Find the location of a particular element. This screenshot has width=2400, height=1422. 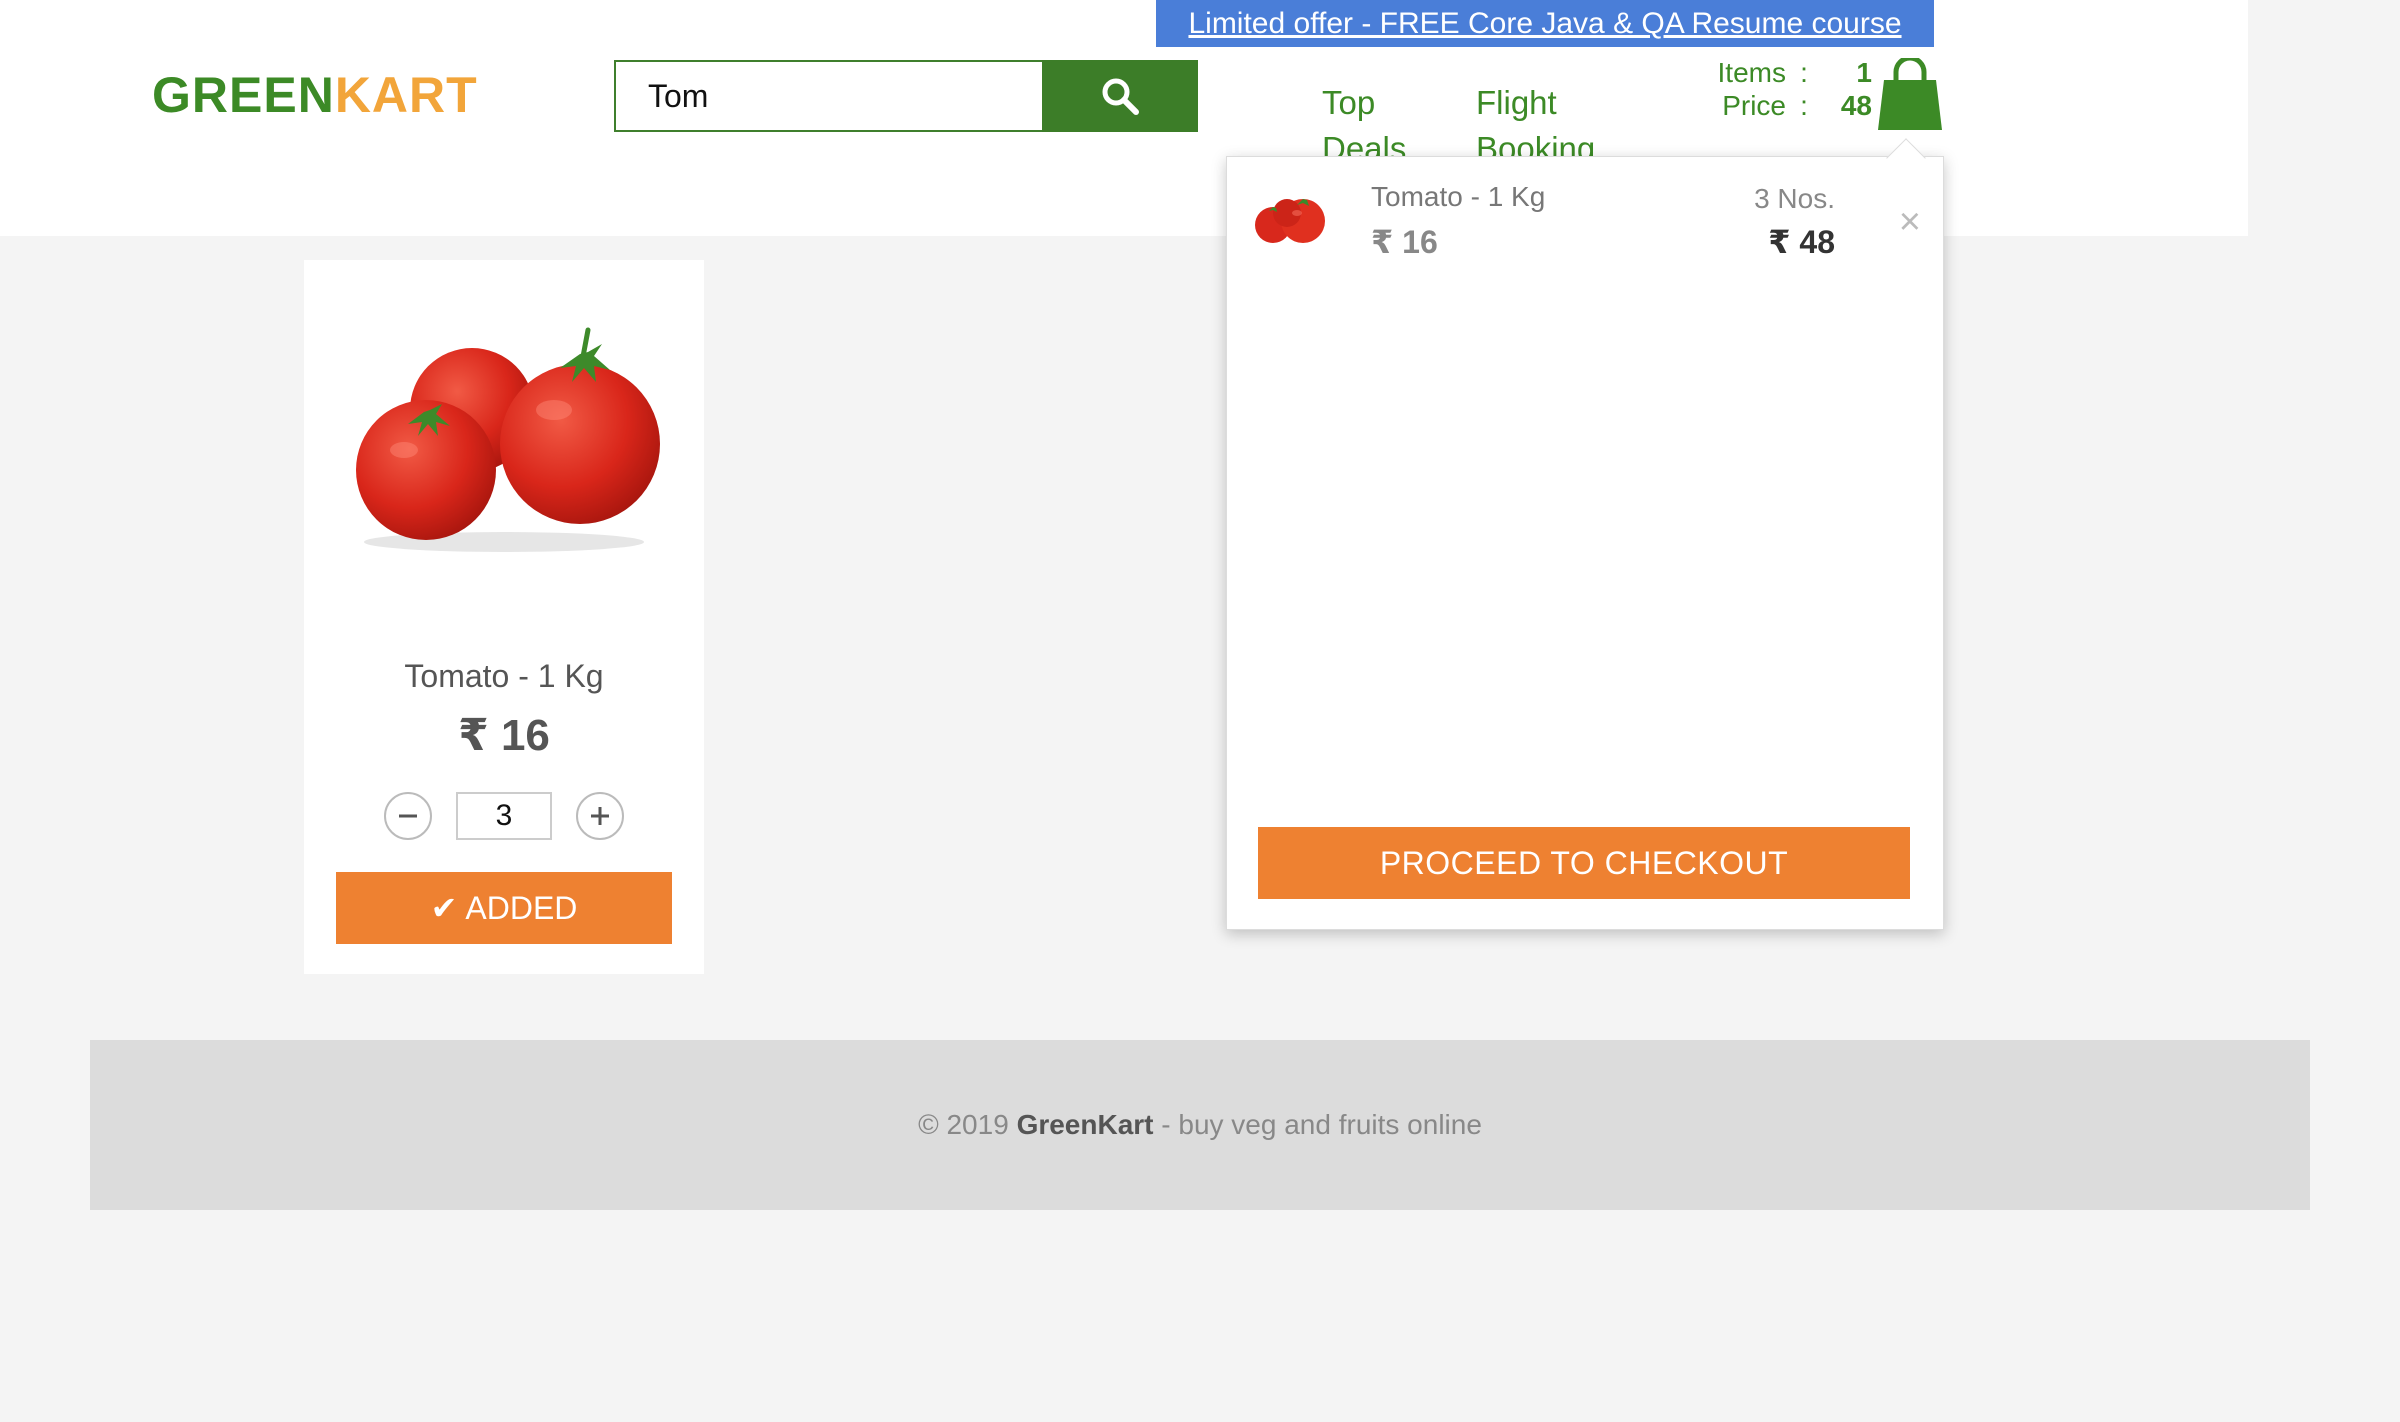

logo-green-text: GREEN is located at coordinates (243, 95).